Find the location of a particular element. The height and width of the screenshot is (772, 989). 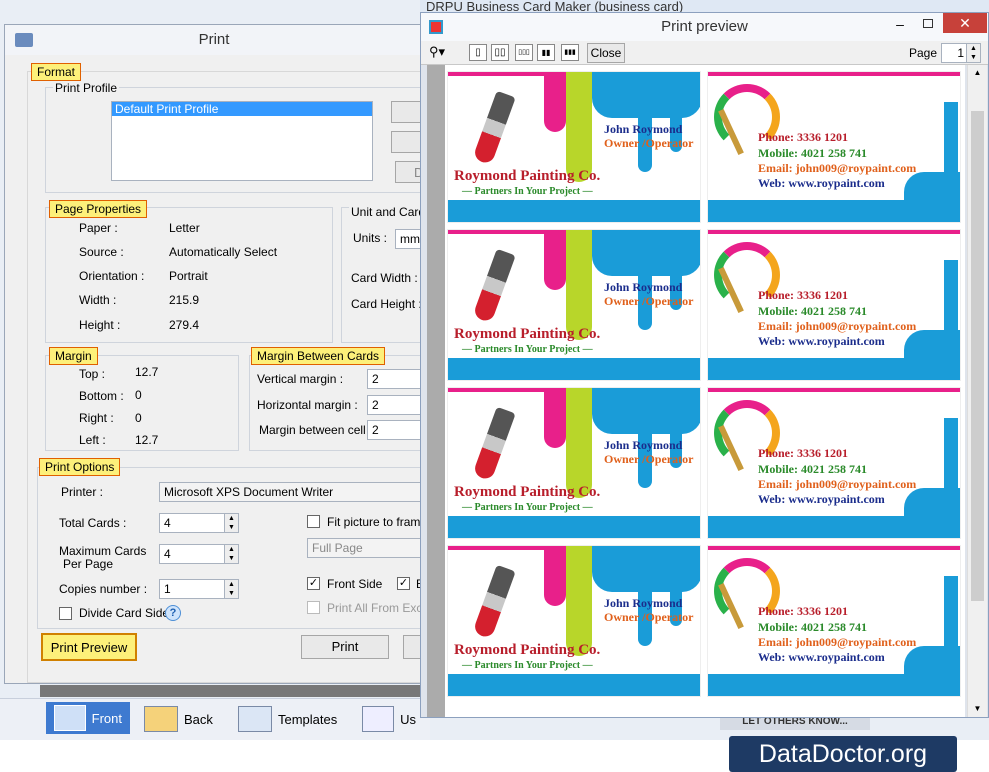

print-all-excel-checkbox is located at coordinates (313, 607).